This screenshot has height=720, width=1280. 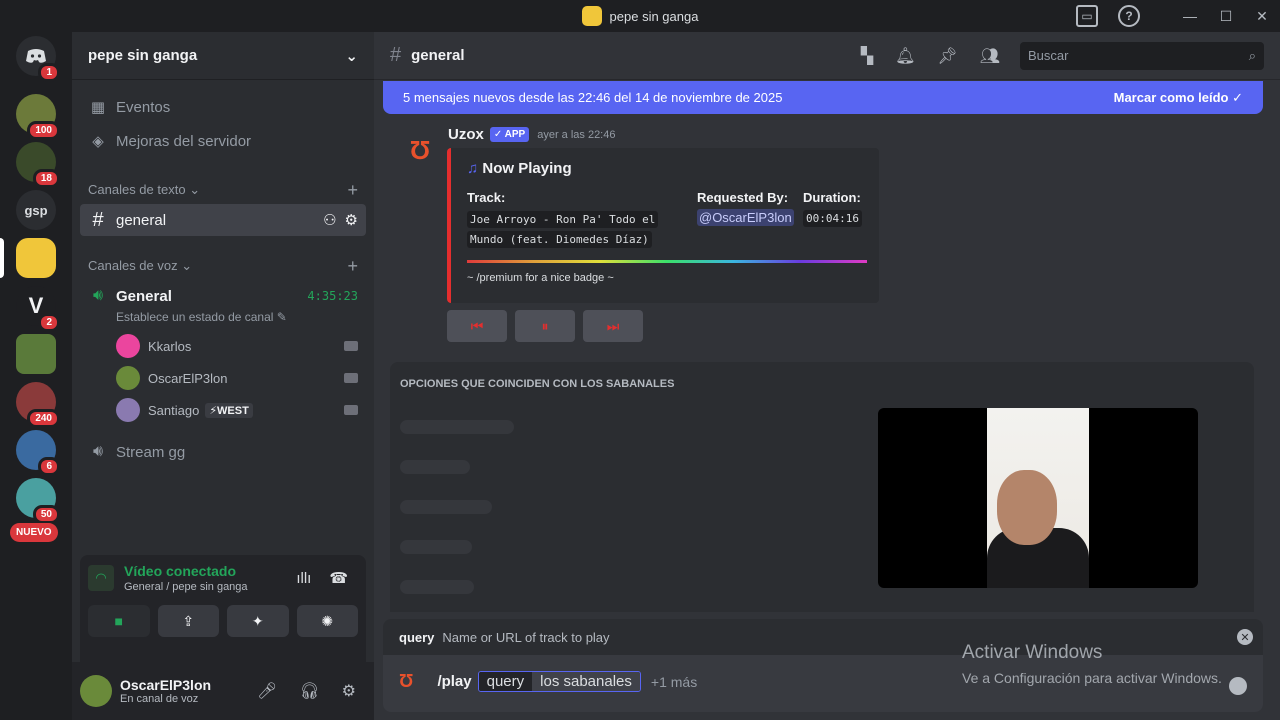 I want to click on voice-user-name: Kkarlos, so click(x=170, y=346).